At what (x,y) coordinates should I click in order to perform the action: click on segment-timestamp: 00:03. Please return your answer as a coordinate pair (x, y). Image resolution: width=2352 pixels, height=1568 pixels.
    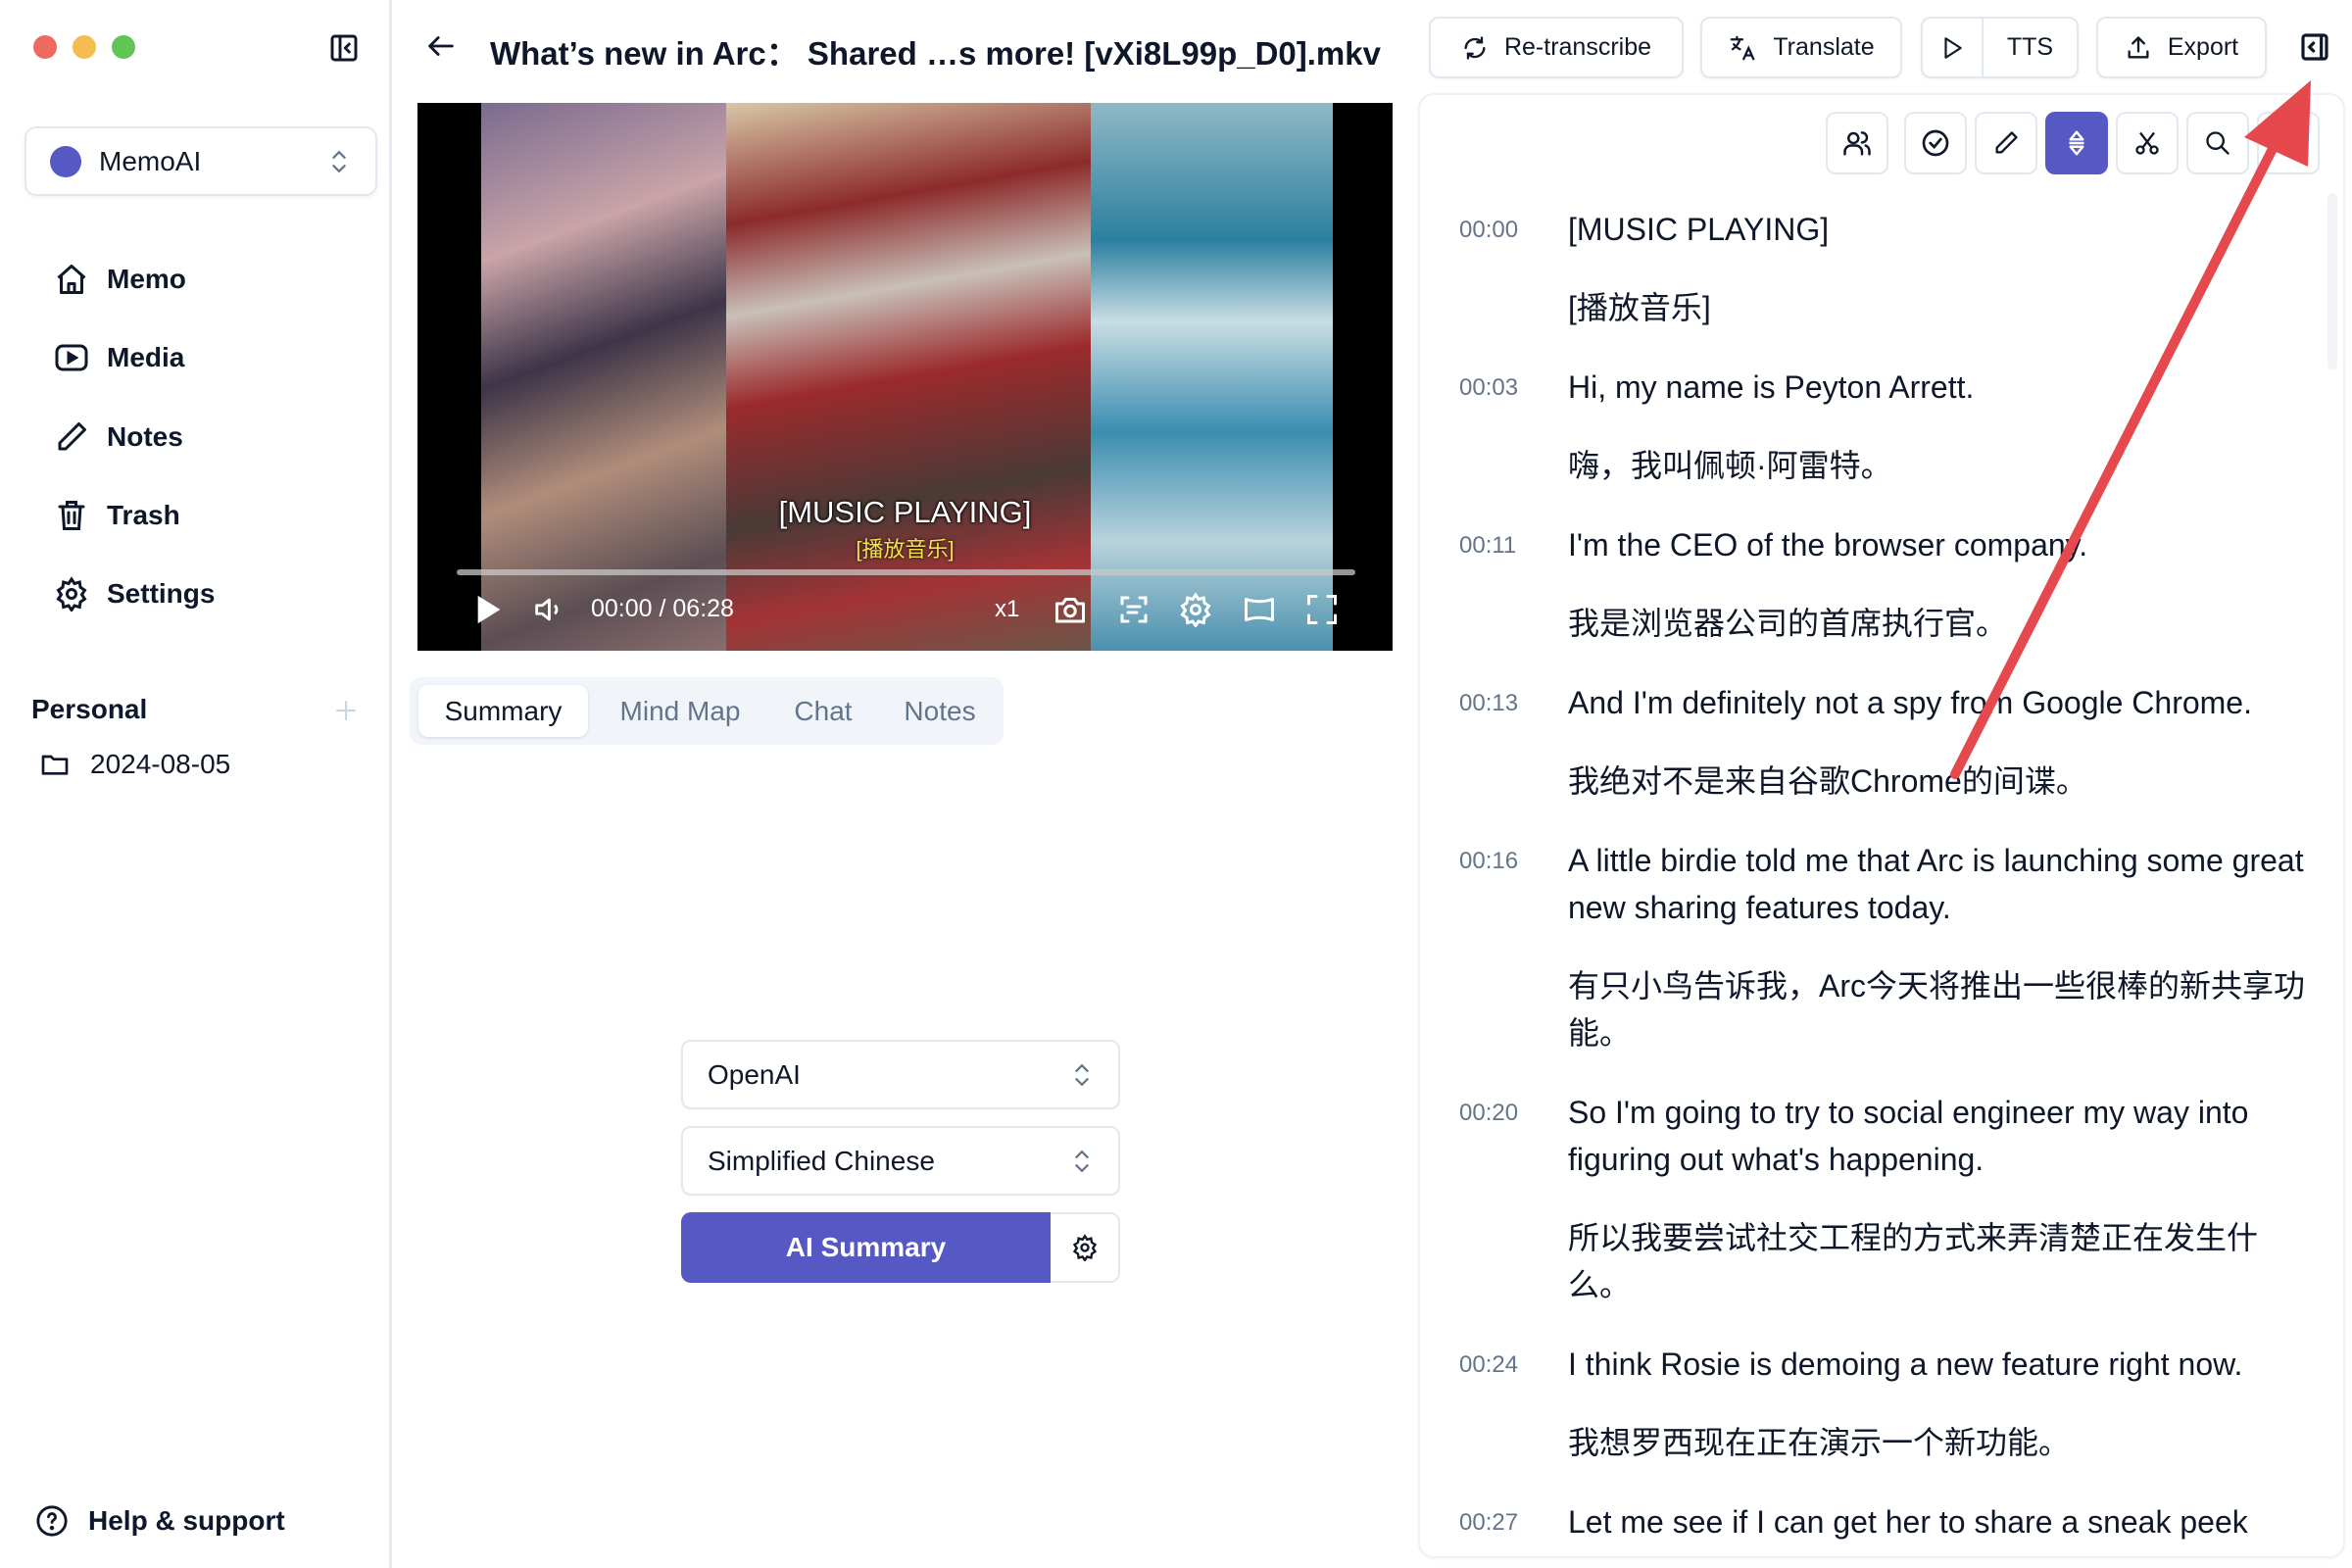
    Looking at the image, I should click on (1498, 388).